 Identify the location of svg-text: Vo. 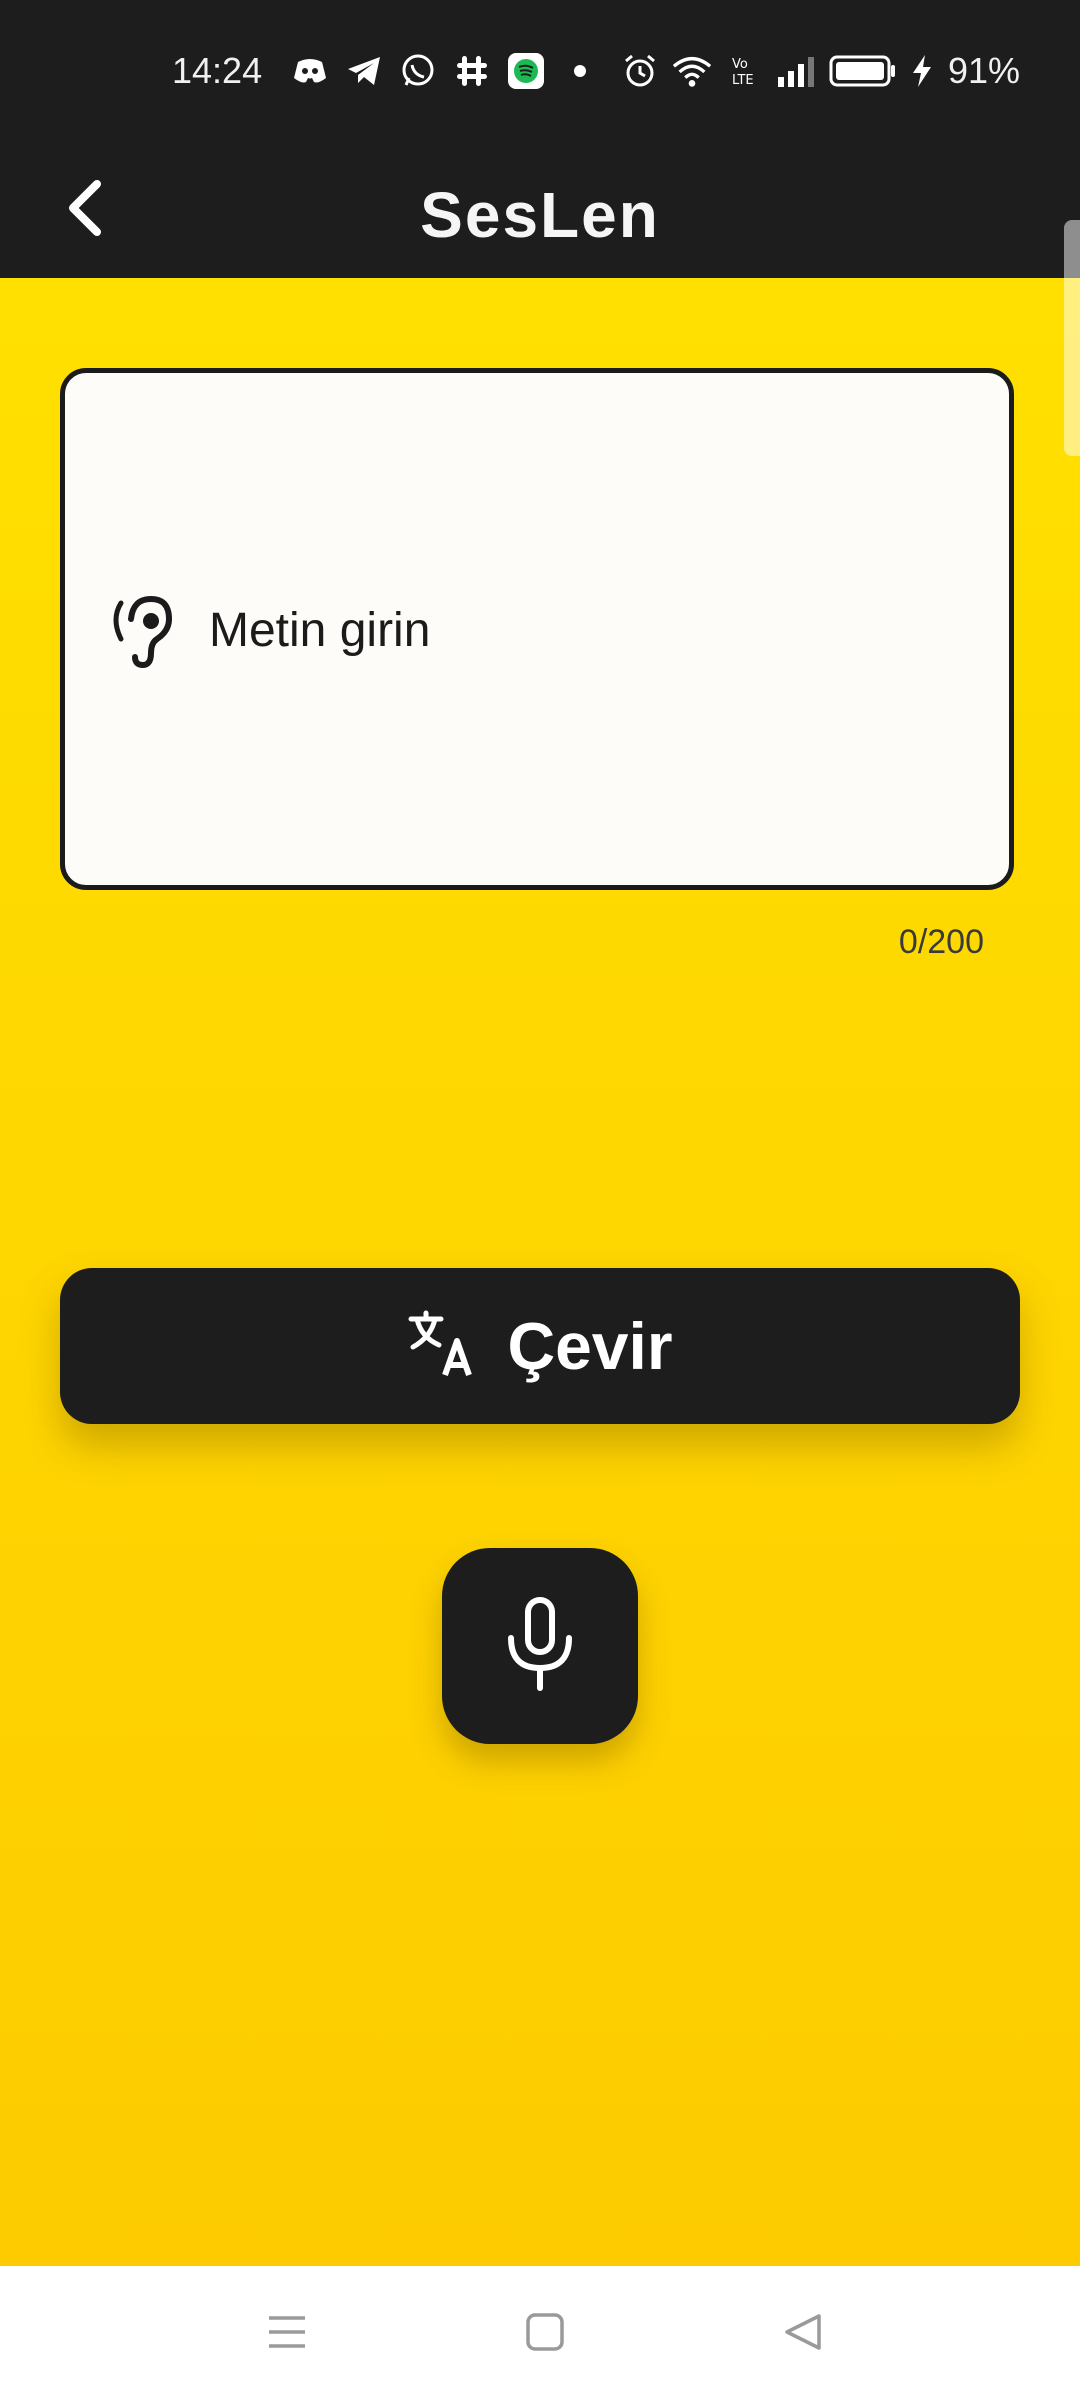
(740, 64).